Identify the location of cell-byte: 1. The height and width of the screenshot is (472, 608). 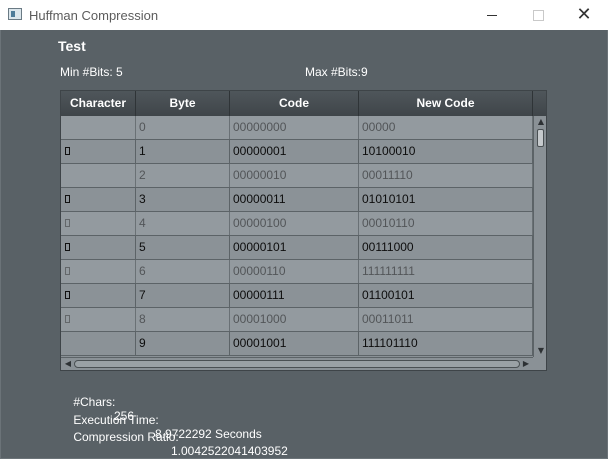
(183, 151).